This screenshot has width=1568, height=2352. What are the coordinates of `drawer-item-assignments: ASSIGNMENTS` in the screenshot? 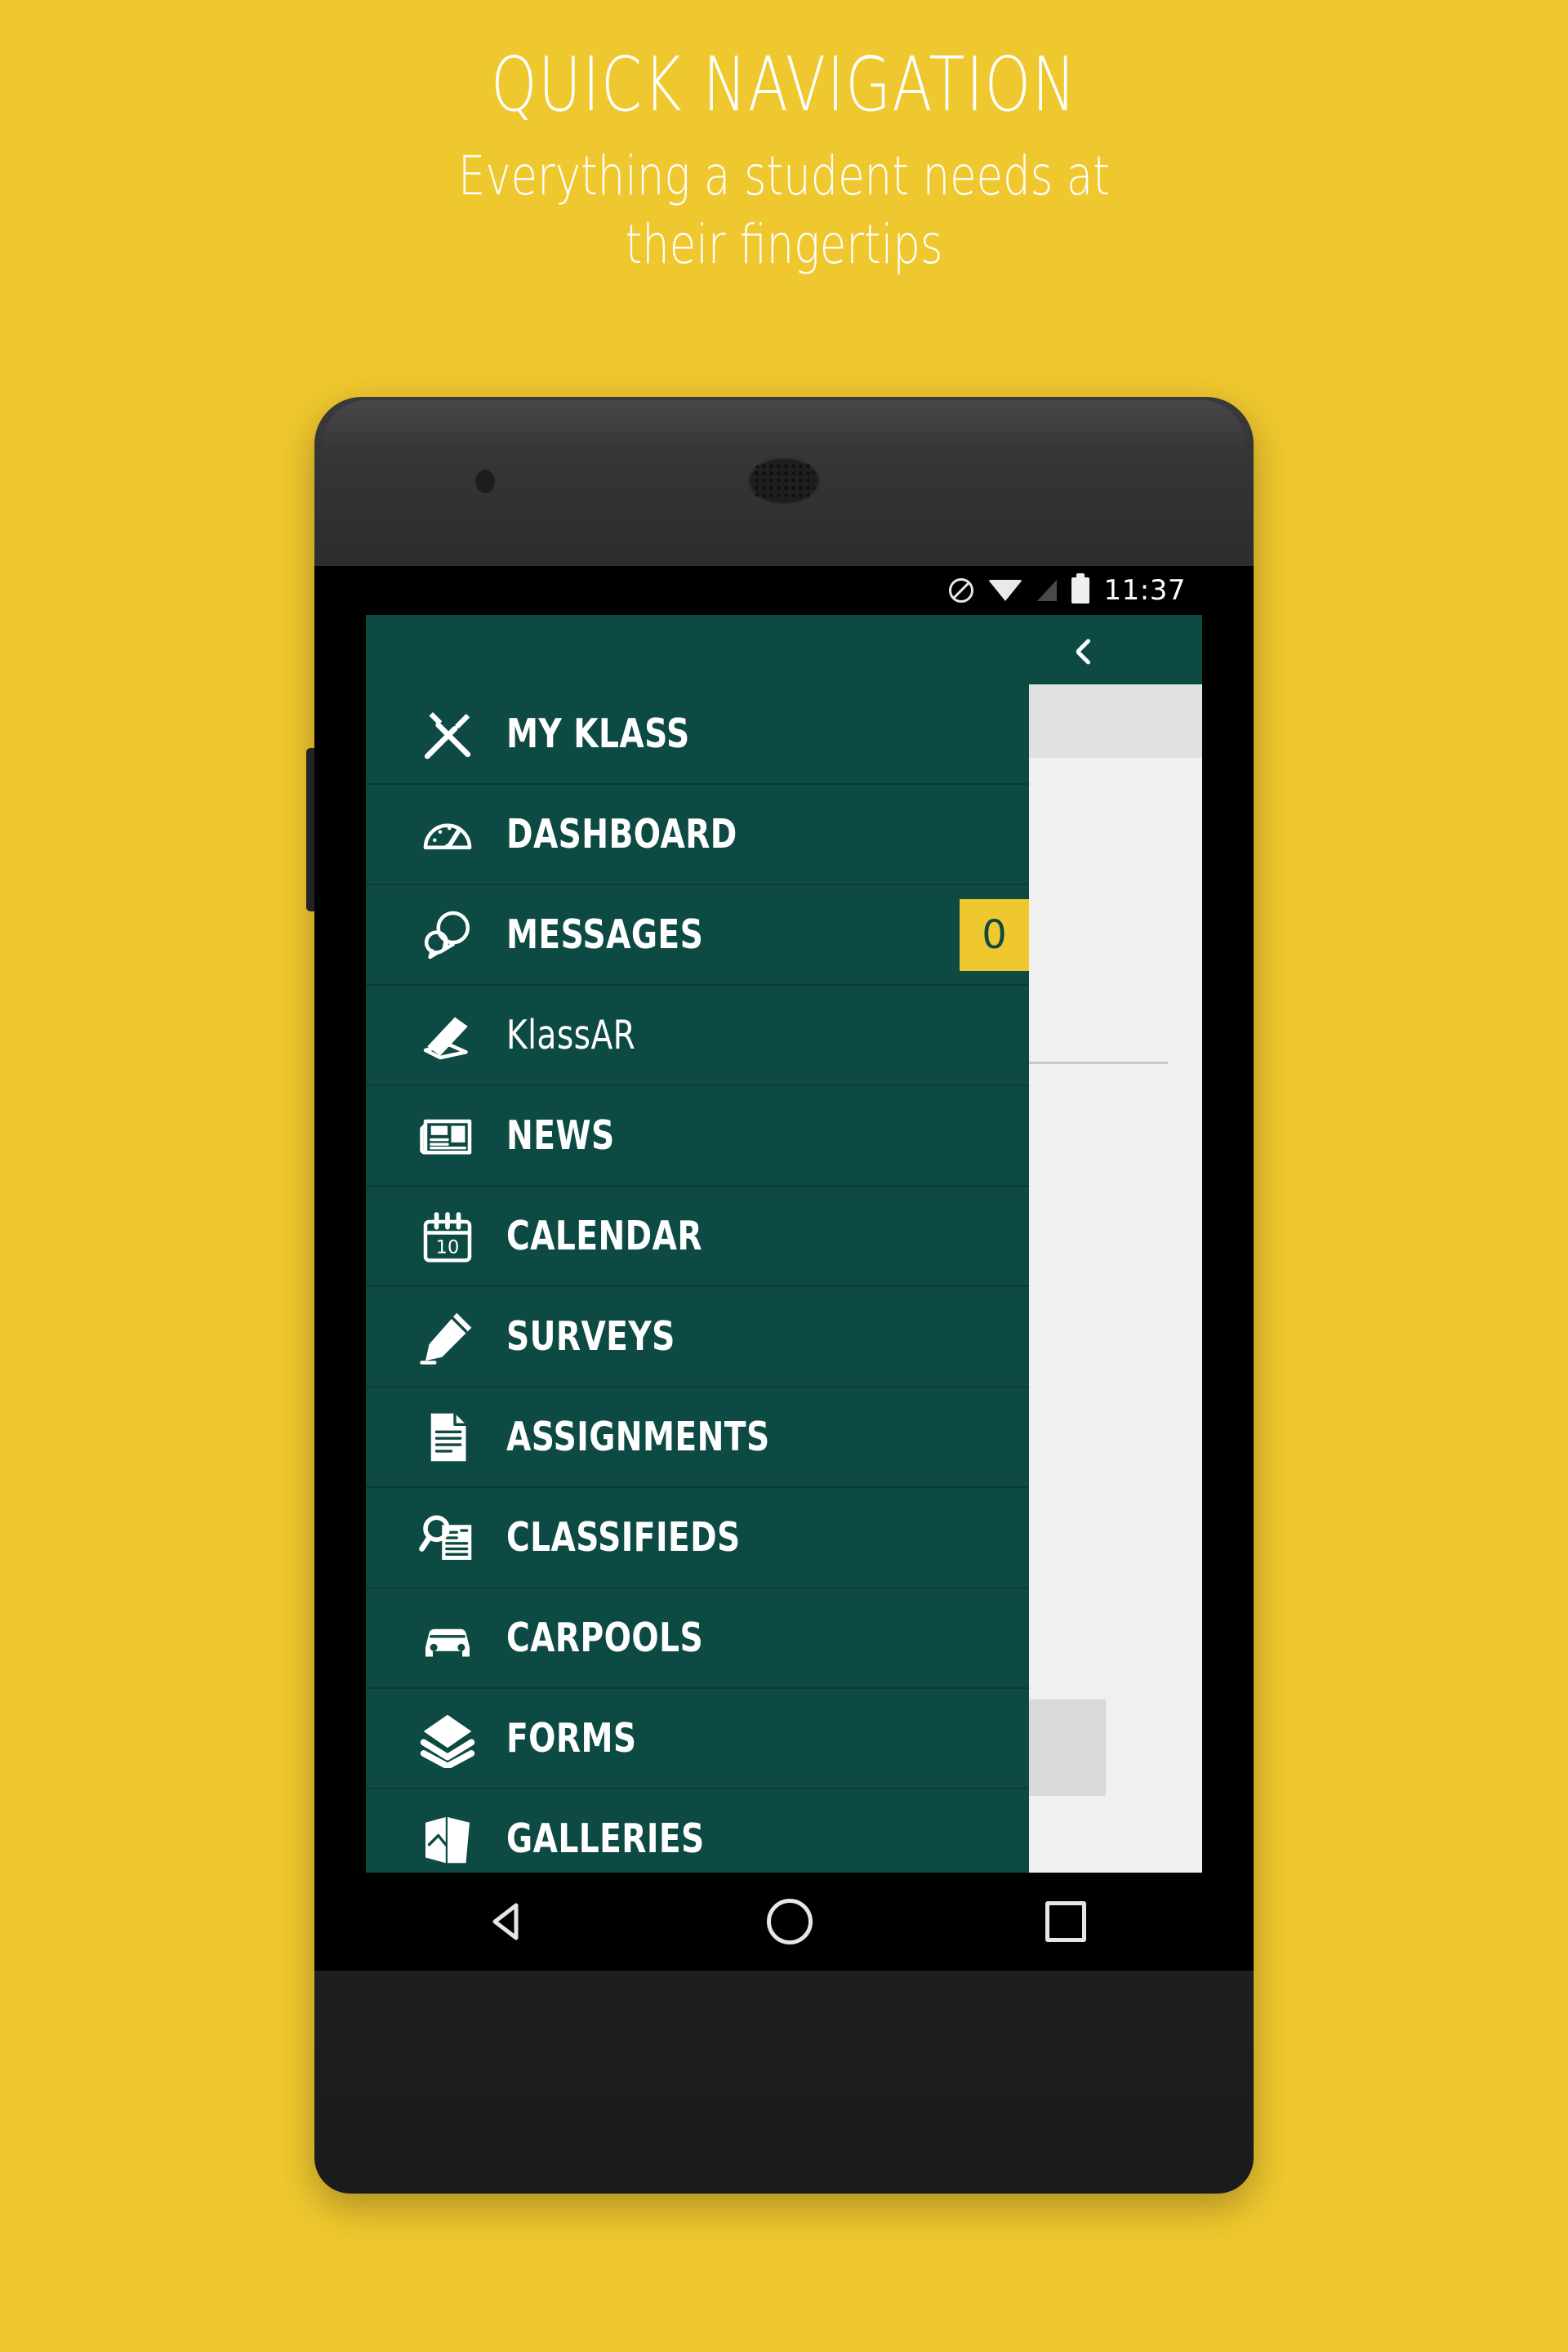 It's located at (697, 1438).